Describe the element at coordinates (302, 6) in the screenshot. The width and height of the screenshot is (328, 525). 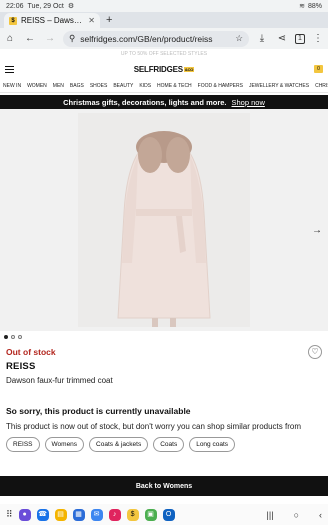
I see `wifi-icon: ≋` at that location.